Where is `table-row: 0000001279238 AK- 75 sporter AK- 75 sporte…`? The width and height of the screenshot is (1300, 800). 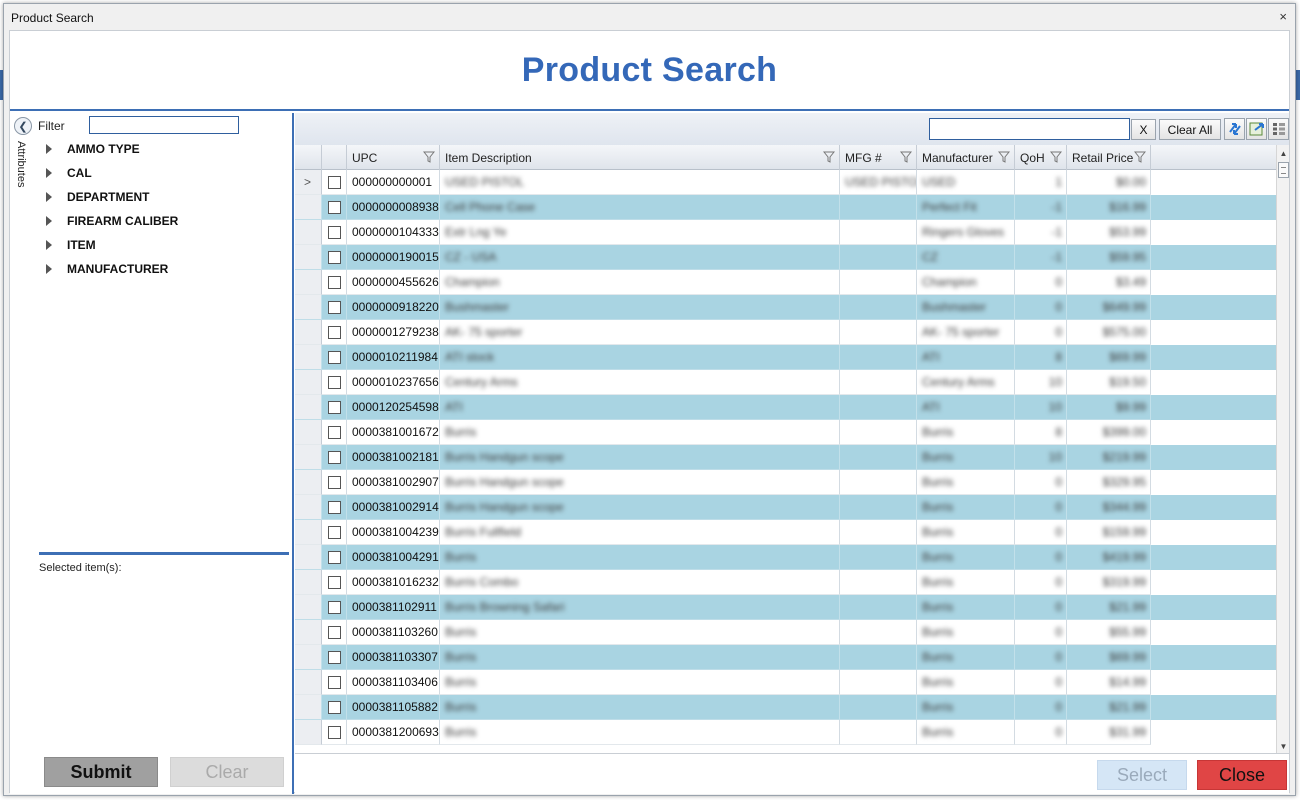 table-row: 0000001279238 AK- 75 sporter AK- 75 sporte… is located at coordinates (785, 332).